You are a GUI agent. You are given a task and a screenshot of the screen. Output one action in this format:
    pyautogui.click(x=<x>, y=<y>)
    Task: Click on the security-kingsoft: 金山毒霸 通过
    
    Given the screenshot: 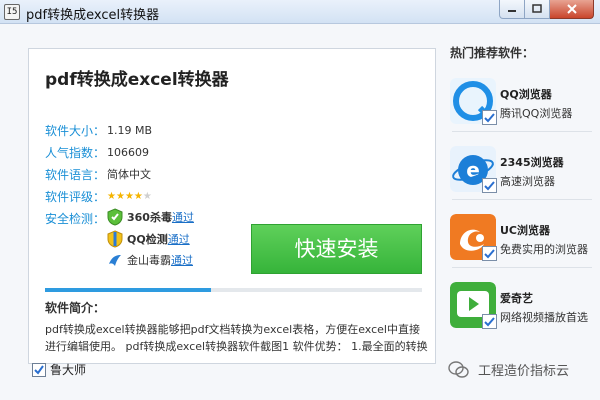 What is the action you would take?
    pyautogui.click(x=150, y=260)
    